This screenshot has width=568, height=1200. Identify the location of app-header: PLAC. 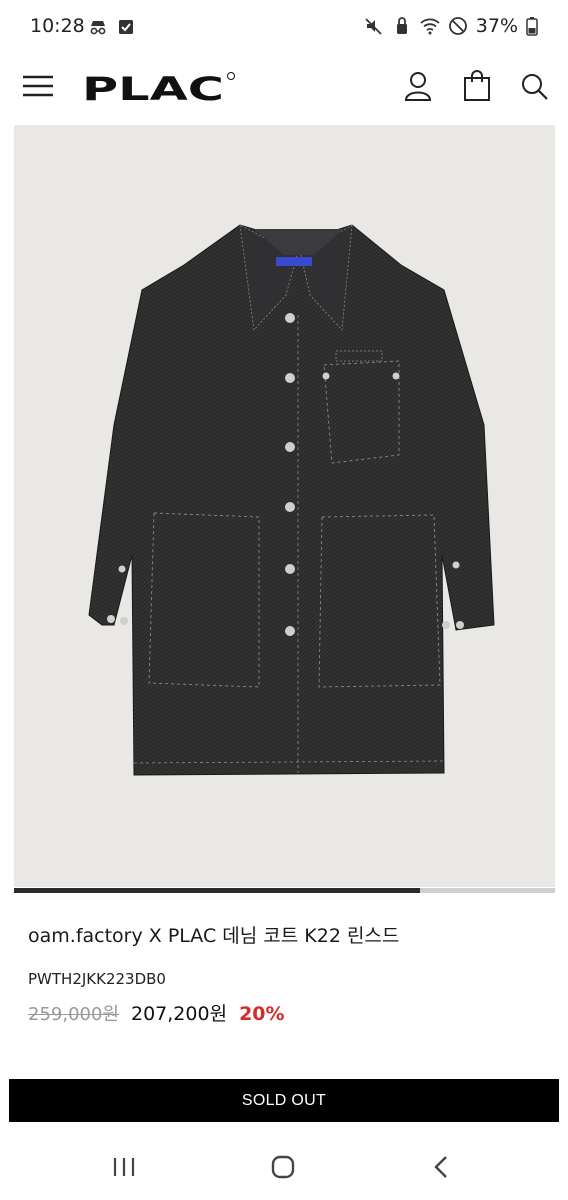
(284, 88).